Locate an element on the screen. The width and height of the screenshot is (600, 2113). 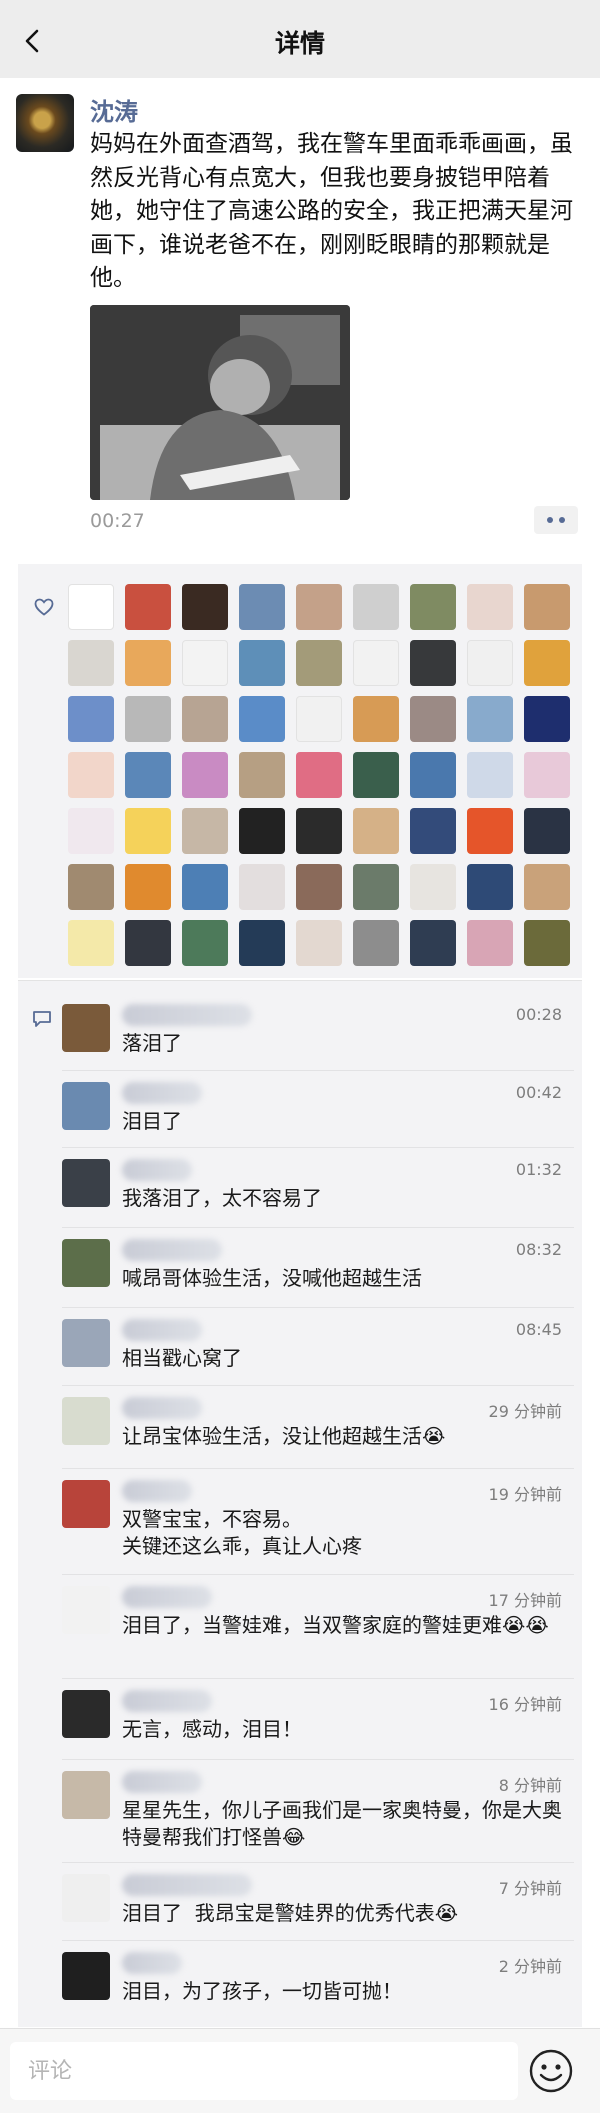
smiley-icon is located at coordinates (551, 2071).